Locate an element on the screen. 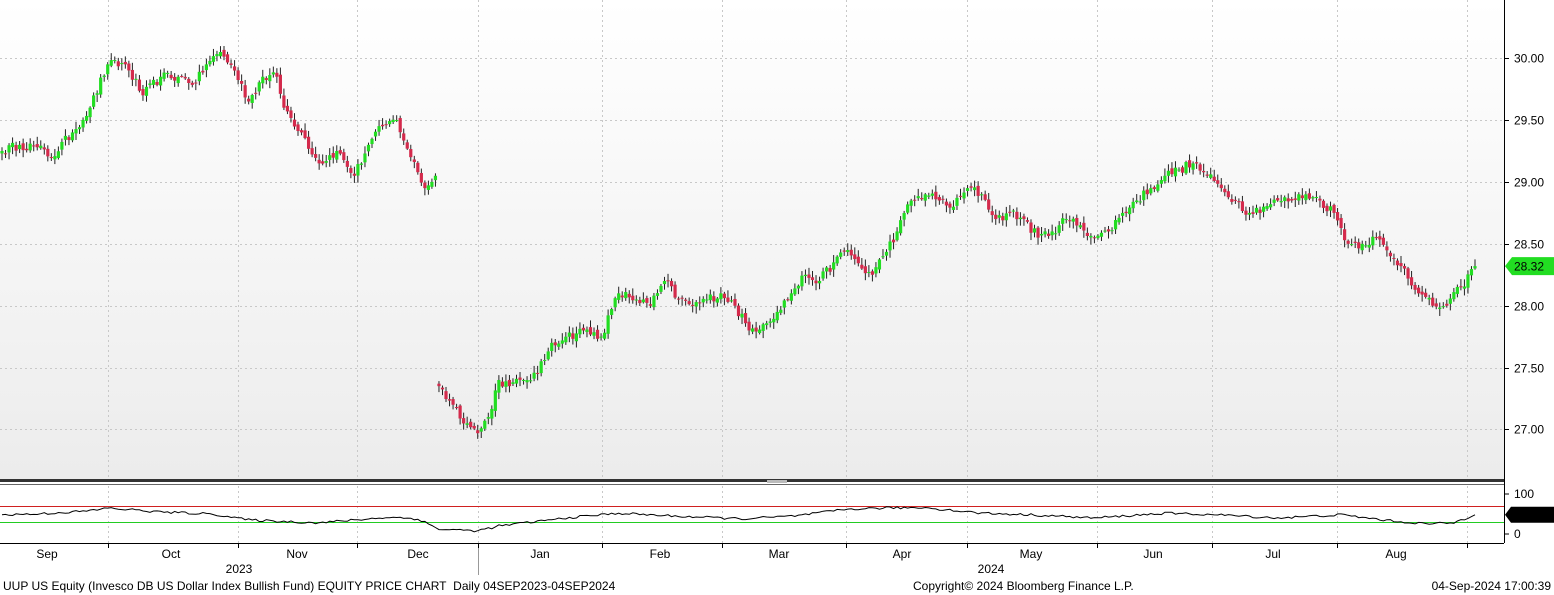 The height and width of the screenshot is (595, 1554). panel-separator is located at coordinates (752, 480).